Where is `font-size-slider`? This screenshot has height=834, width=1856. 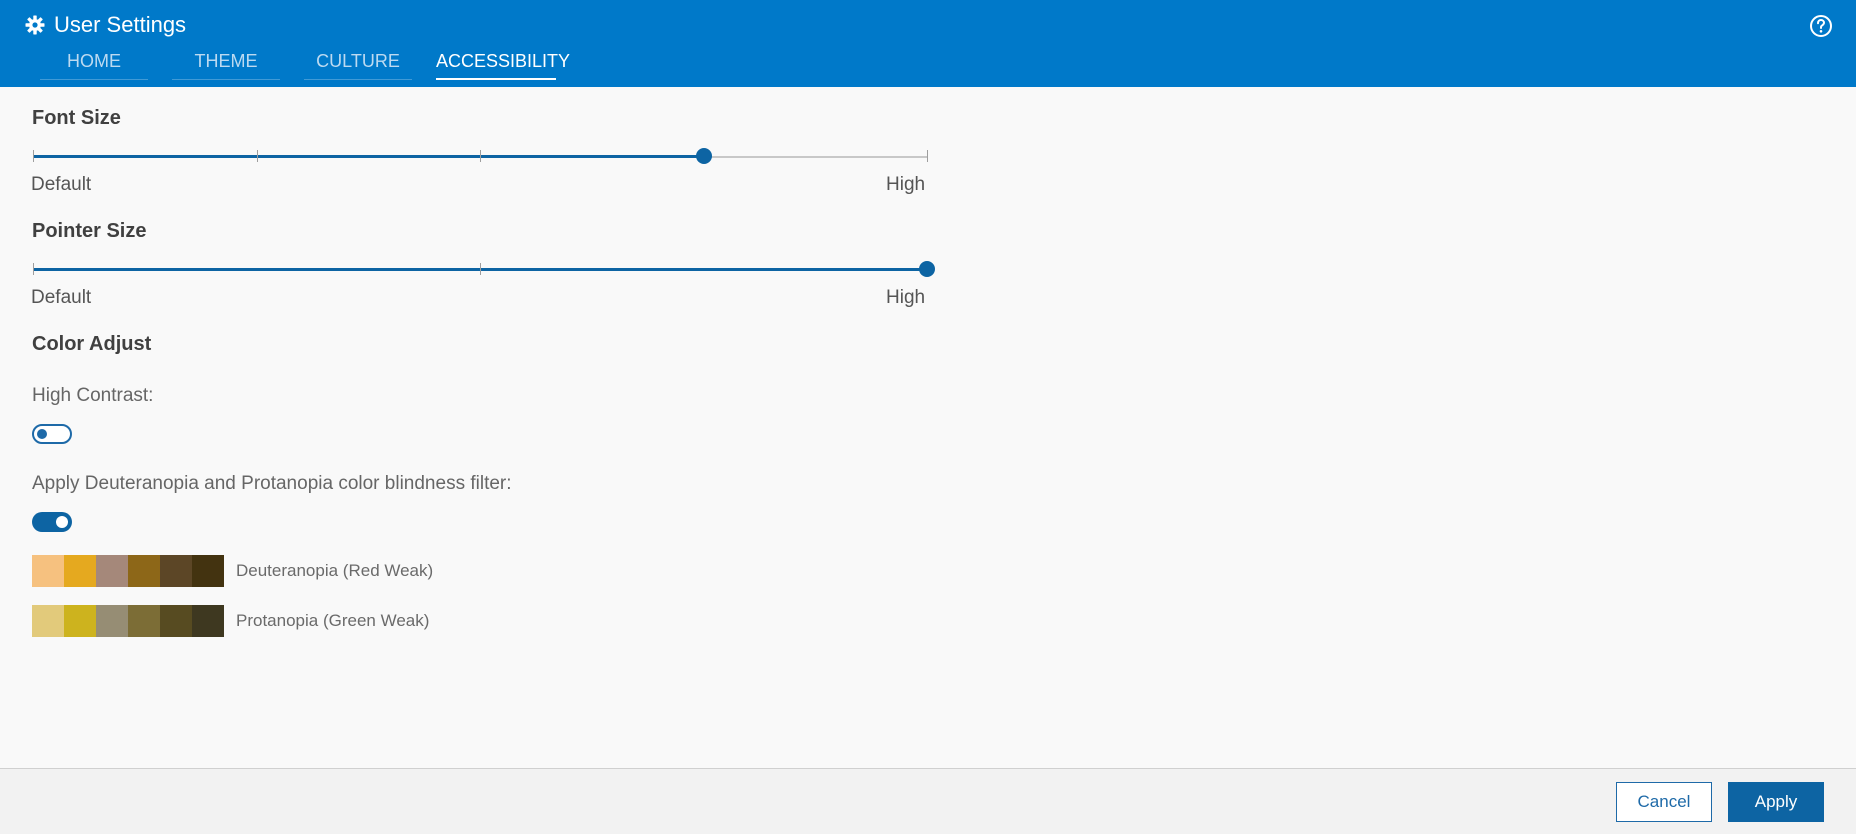
font-size-slider is located at coordinates (480, 157).